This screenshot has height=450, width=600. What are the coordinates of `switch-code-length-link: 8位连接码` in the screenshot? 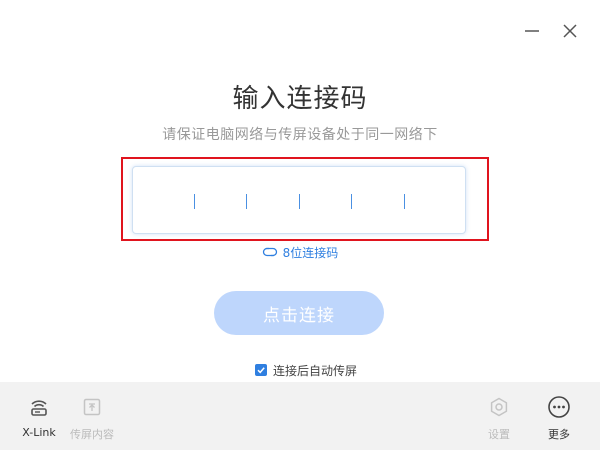 It's located at (300, 252).